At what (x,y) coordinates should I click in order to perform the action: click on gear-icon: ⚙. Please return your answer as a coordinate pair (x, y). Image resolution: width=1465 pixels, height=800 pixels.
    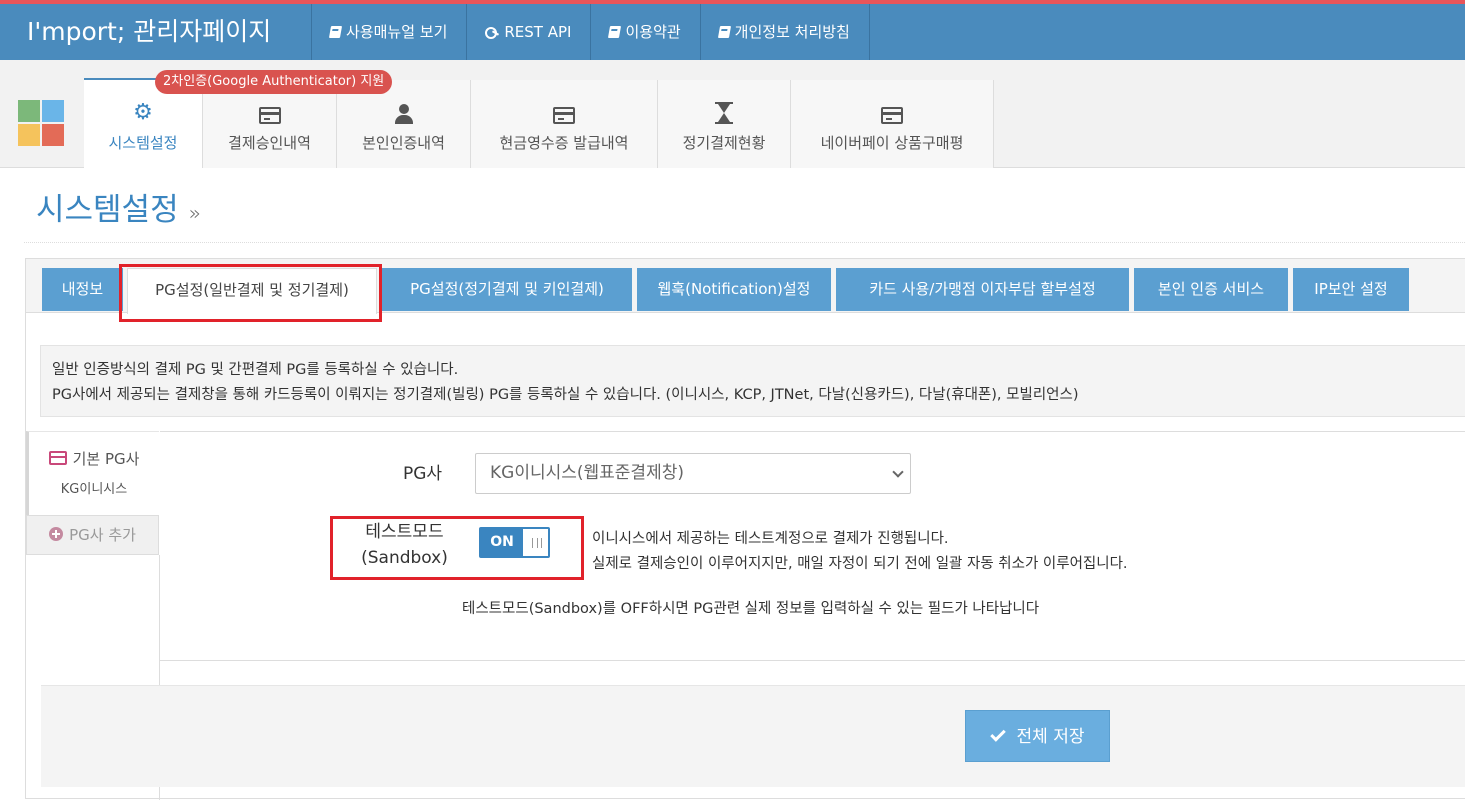
    Looking at the image, I should click on (143, 112).